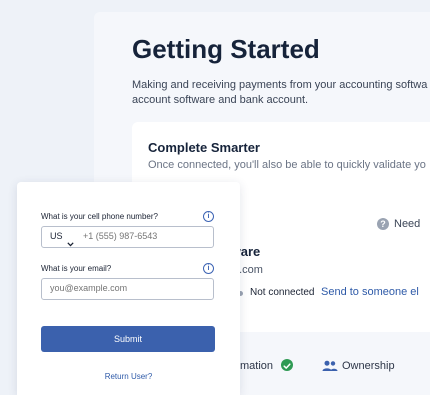  I want to click on phone-field: US, so click(132, 237).